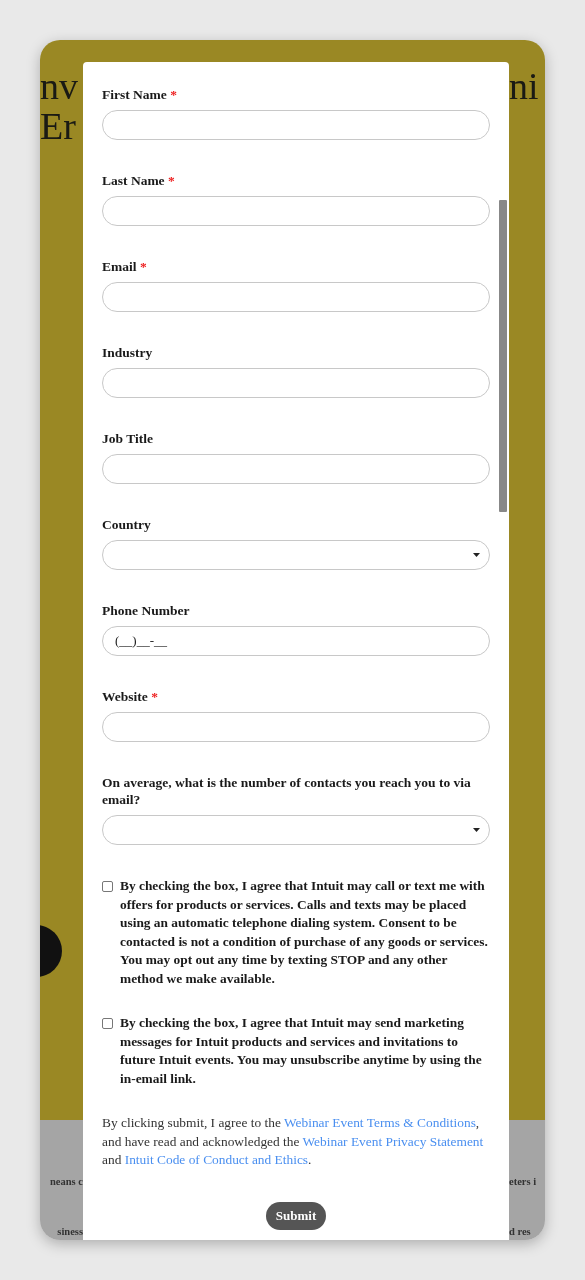 Image resolution: width=585 pixels, height=1280 pixels. What do you see at coordinates (59, 86) in the screenshot?
I see `page-heading-fragment: nv` at bounding box center [59, 86].